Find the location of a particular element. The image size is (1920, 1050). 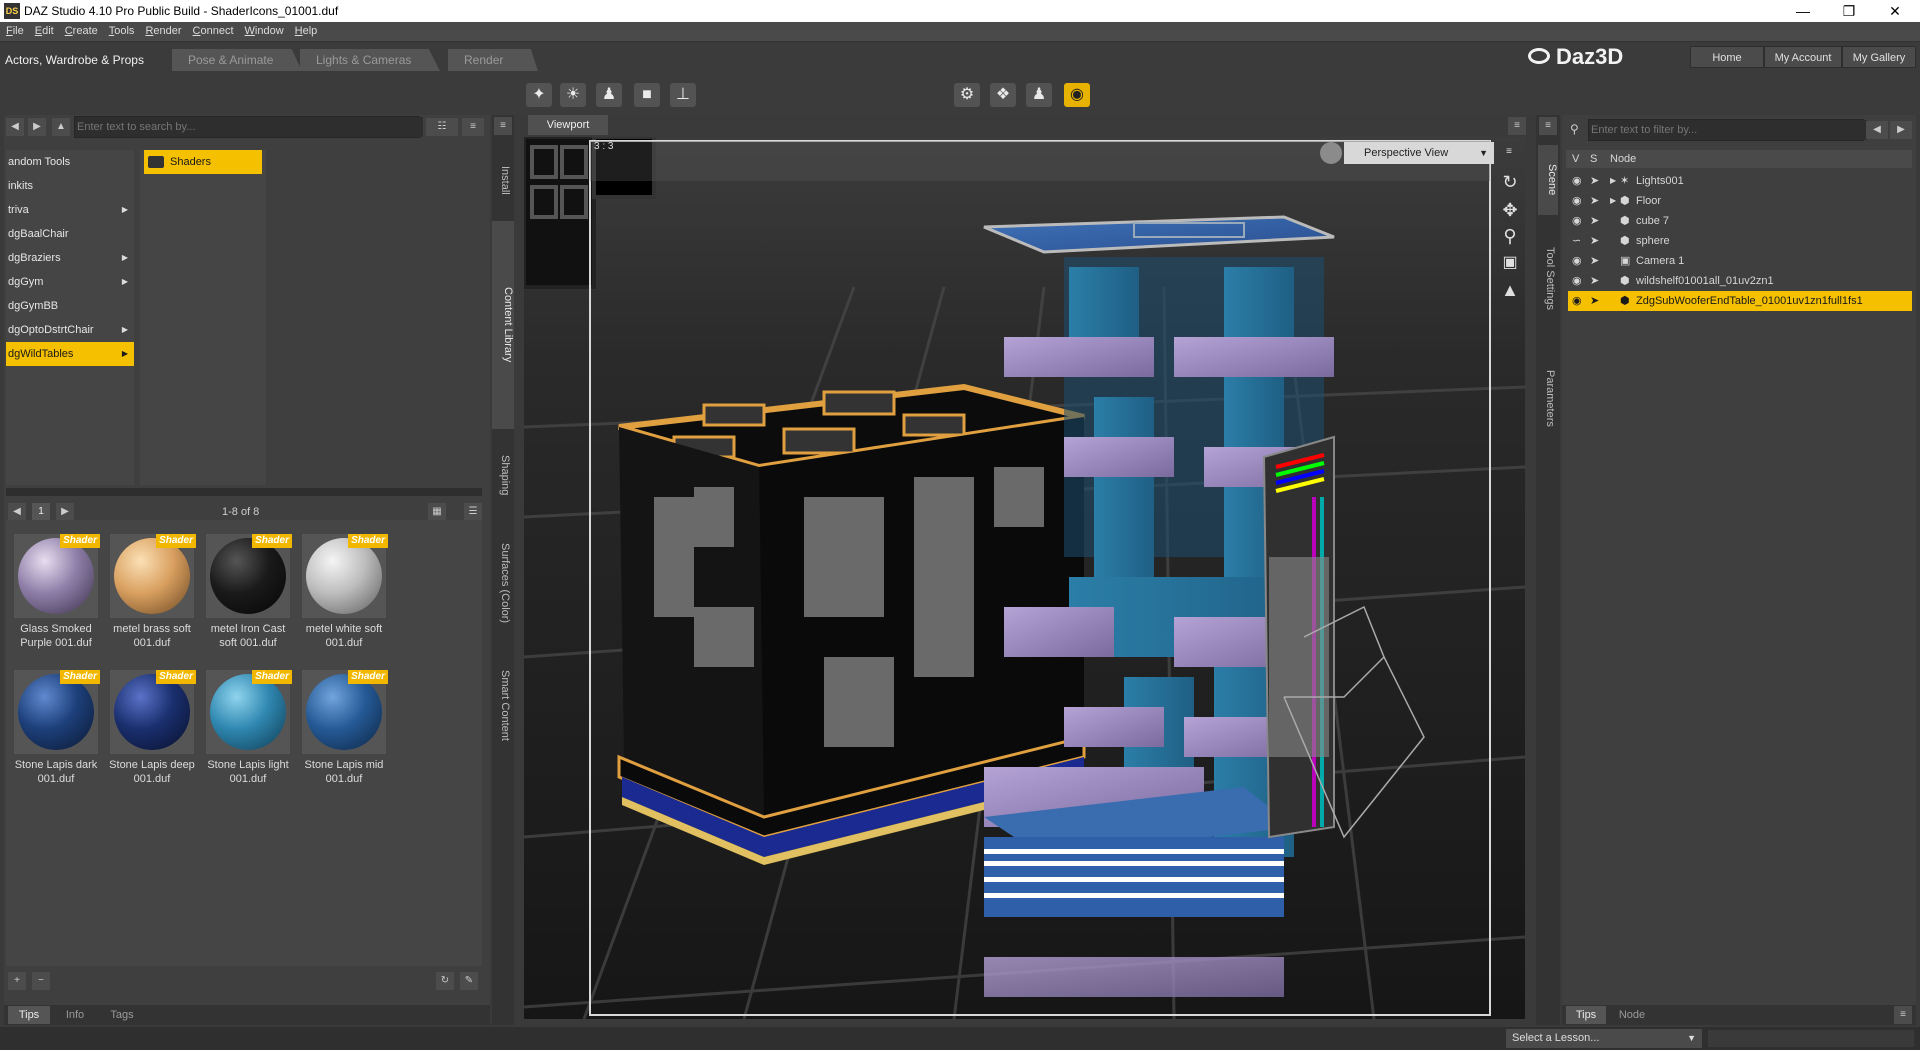

content-item: Shader metel Iron Cast soft 001.duf is located at coordinates (248, 589).